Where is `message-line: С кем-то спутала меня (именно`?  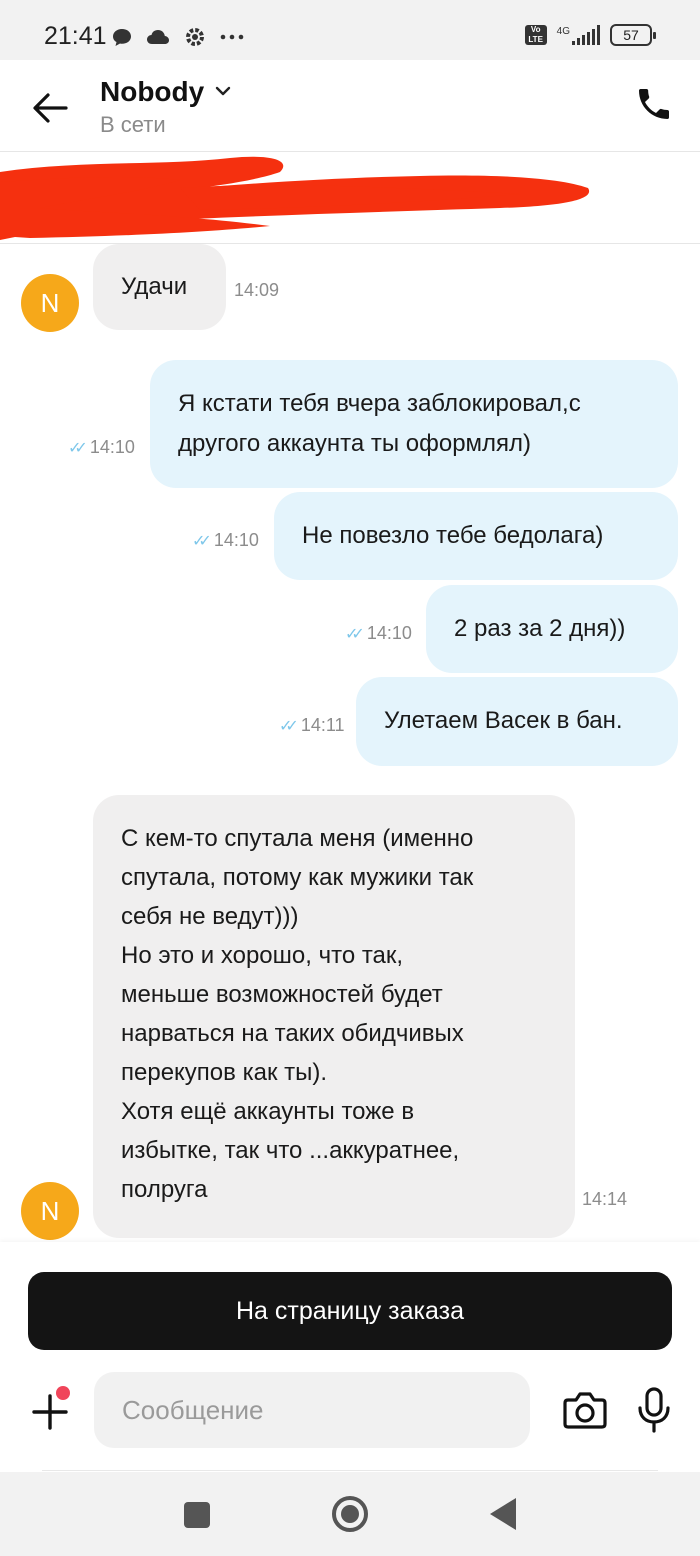
message-line: С кем-то спутала меня (именно is located at coordinates (297, 838).